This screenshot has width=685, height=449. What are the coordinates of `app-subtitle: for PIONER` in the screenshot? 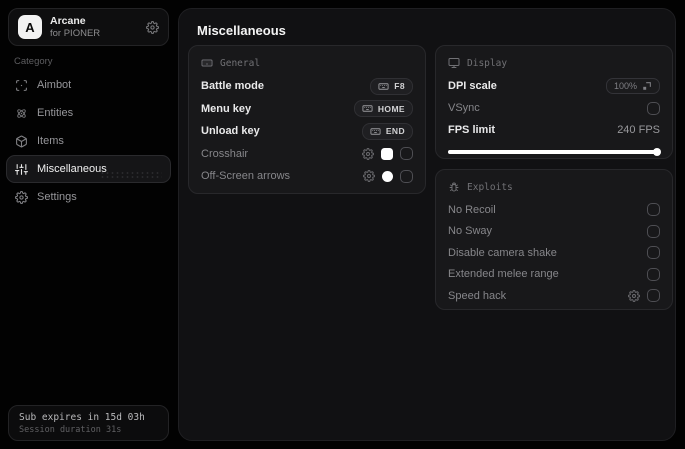 It's located at (75, 33).